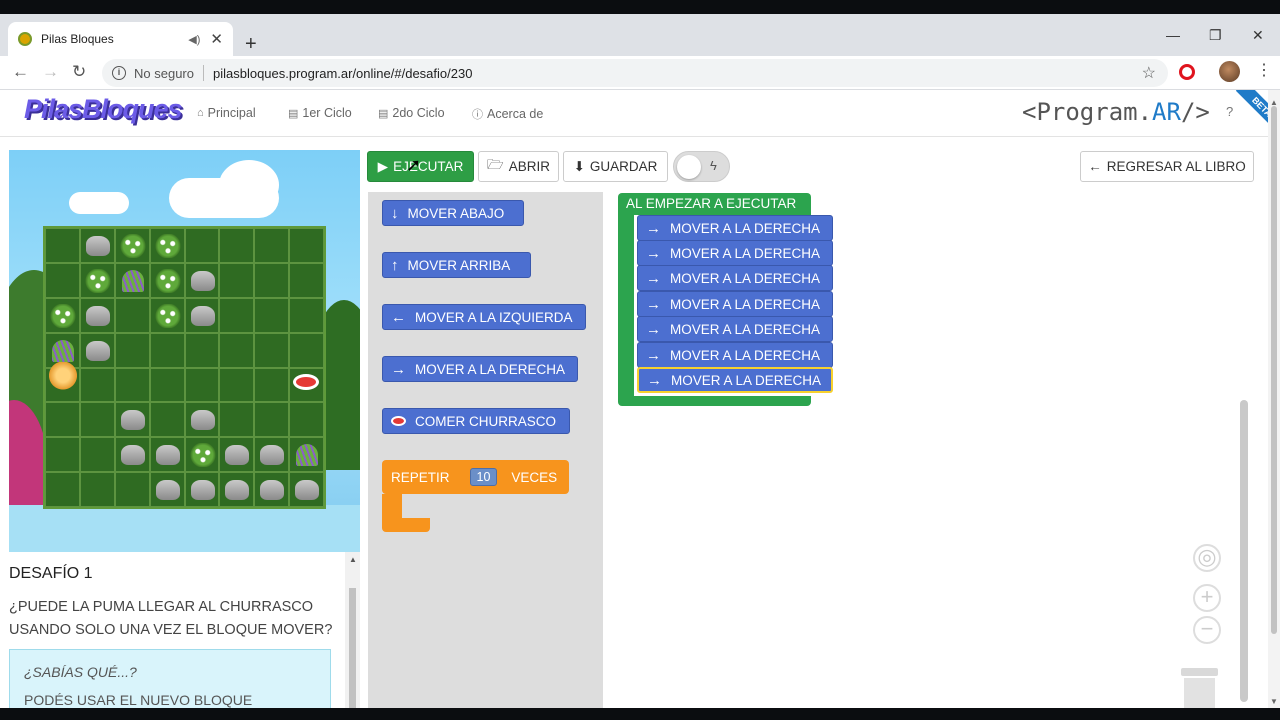 The image size is (1280, 720). I want to click on speaker-icon: ◀), so click(194, 39).